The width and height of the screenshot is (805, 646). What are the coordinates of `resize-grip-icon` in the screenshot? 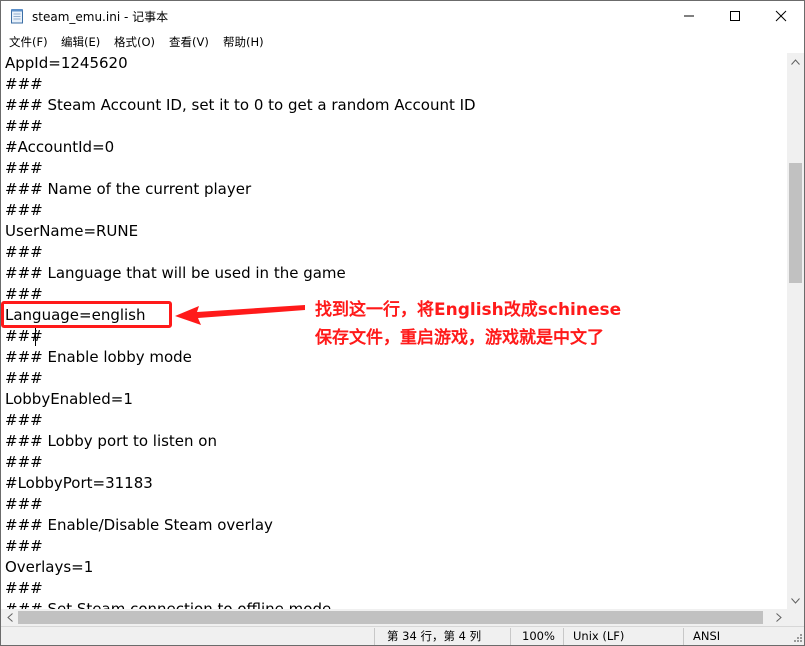 It's located at (797, 637).